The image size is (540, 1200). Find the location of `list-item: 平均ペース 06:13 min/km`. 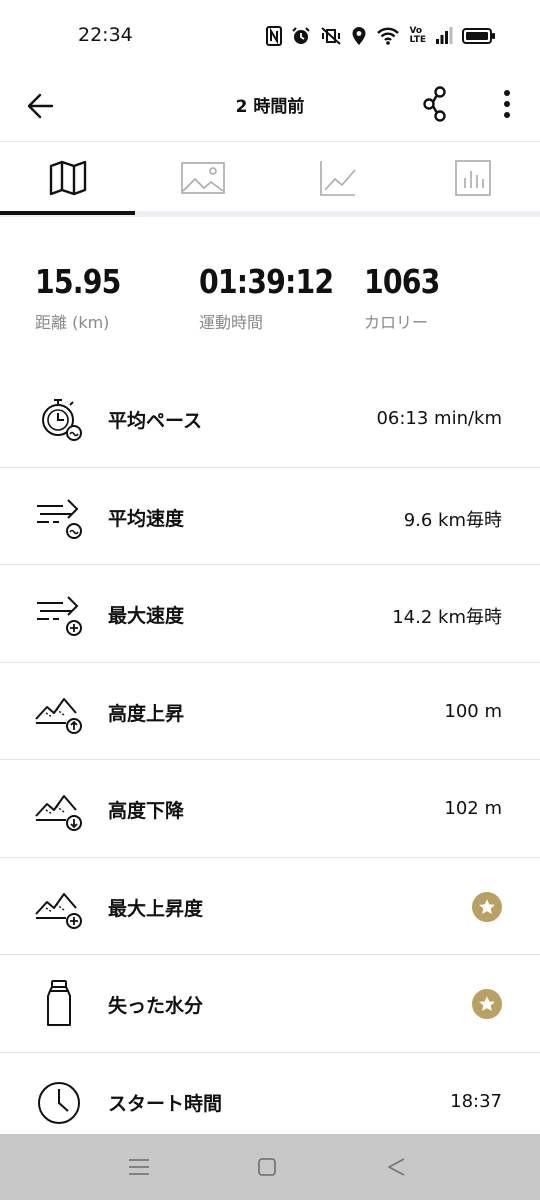

list-item: 平均ペース 06:13 min/km is located at coordinates (270, 419).